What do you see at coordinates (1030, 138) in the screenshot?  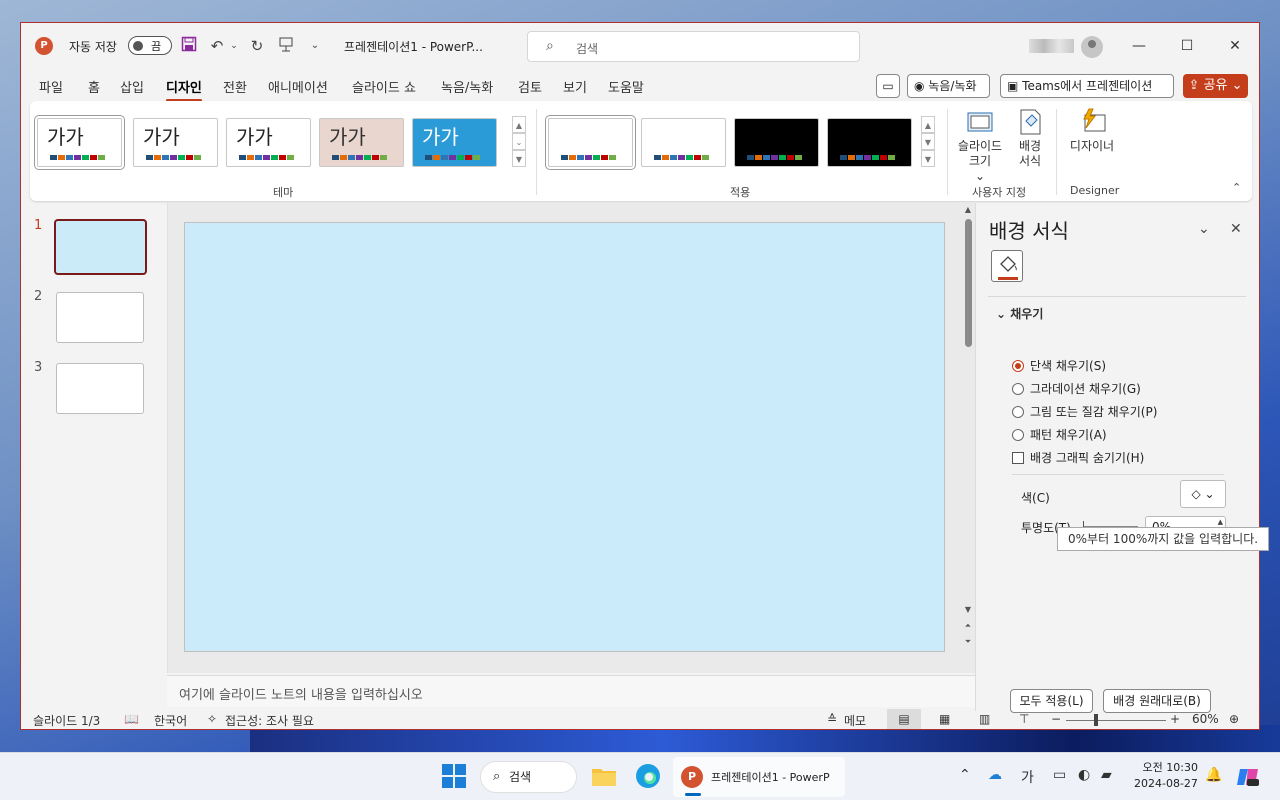 I see `format-background-button: 배경 서식` at bounding box center [1030, 138].